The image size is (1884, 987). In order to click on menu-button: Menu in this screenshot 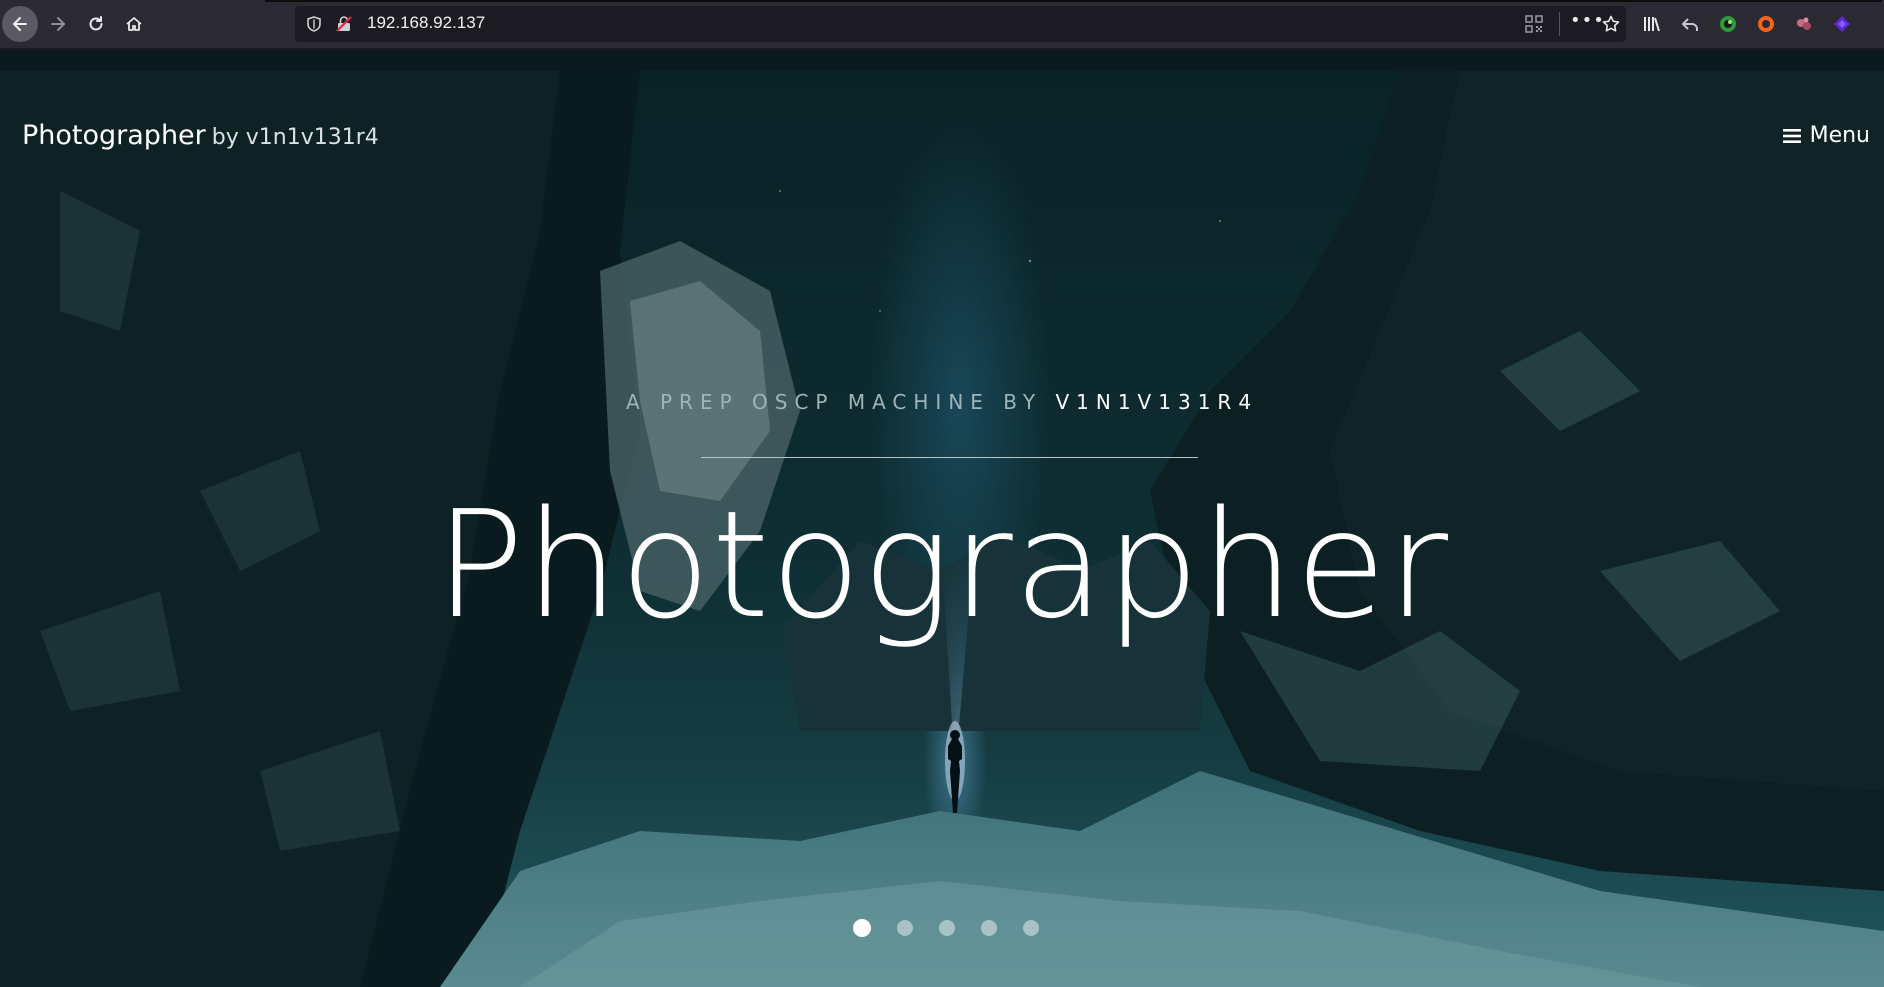, I will do `click(1826, 135)`.